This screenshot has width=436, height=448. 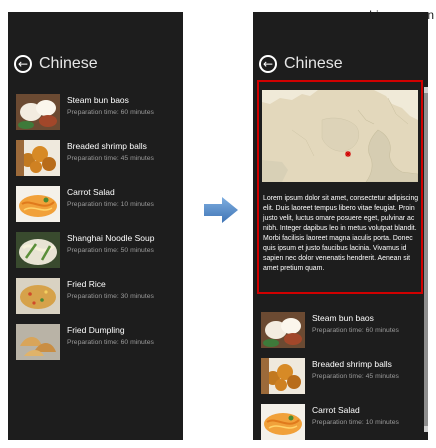 I want to click on recipe-name: Fried Rice, so click(x=86, y=284).